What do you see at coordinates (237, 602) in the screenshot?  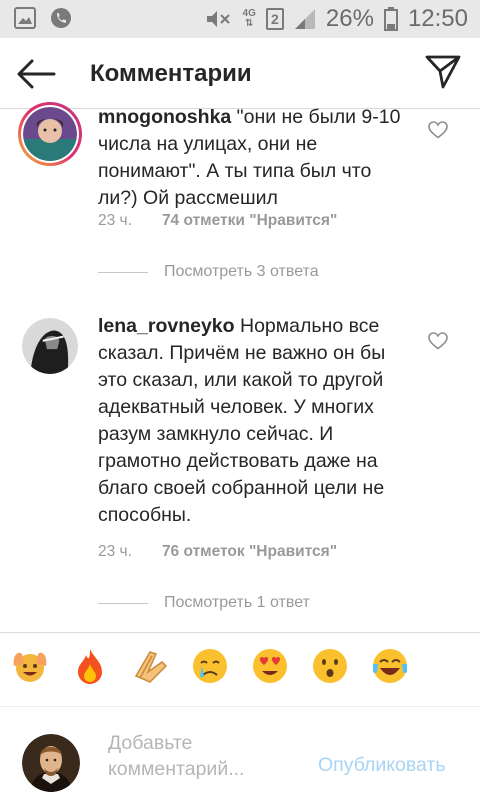 I see `view-replies-label: Посмотреть 1 ответ` at bounding box center [237, 602].